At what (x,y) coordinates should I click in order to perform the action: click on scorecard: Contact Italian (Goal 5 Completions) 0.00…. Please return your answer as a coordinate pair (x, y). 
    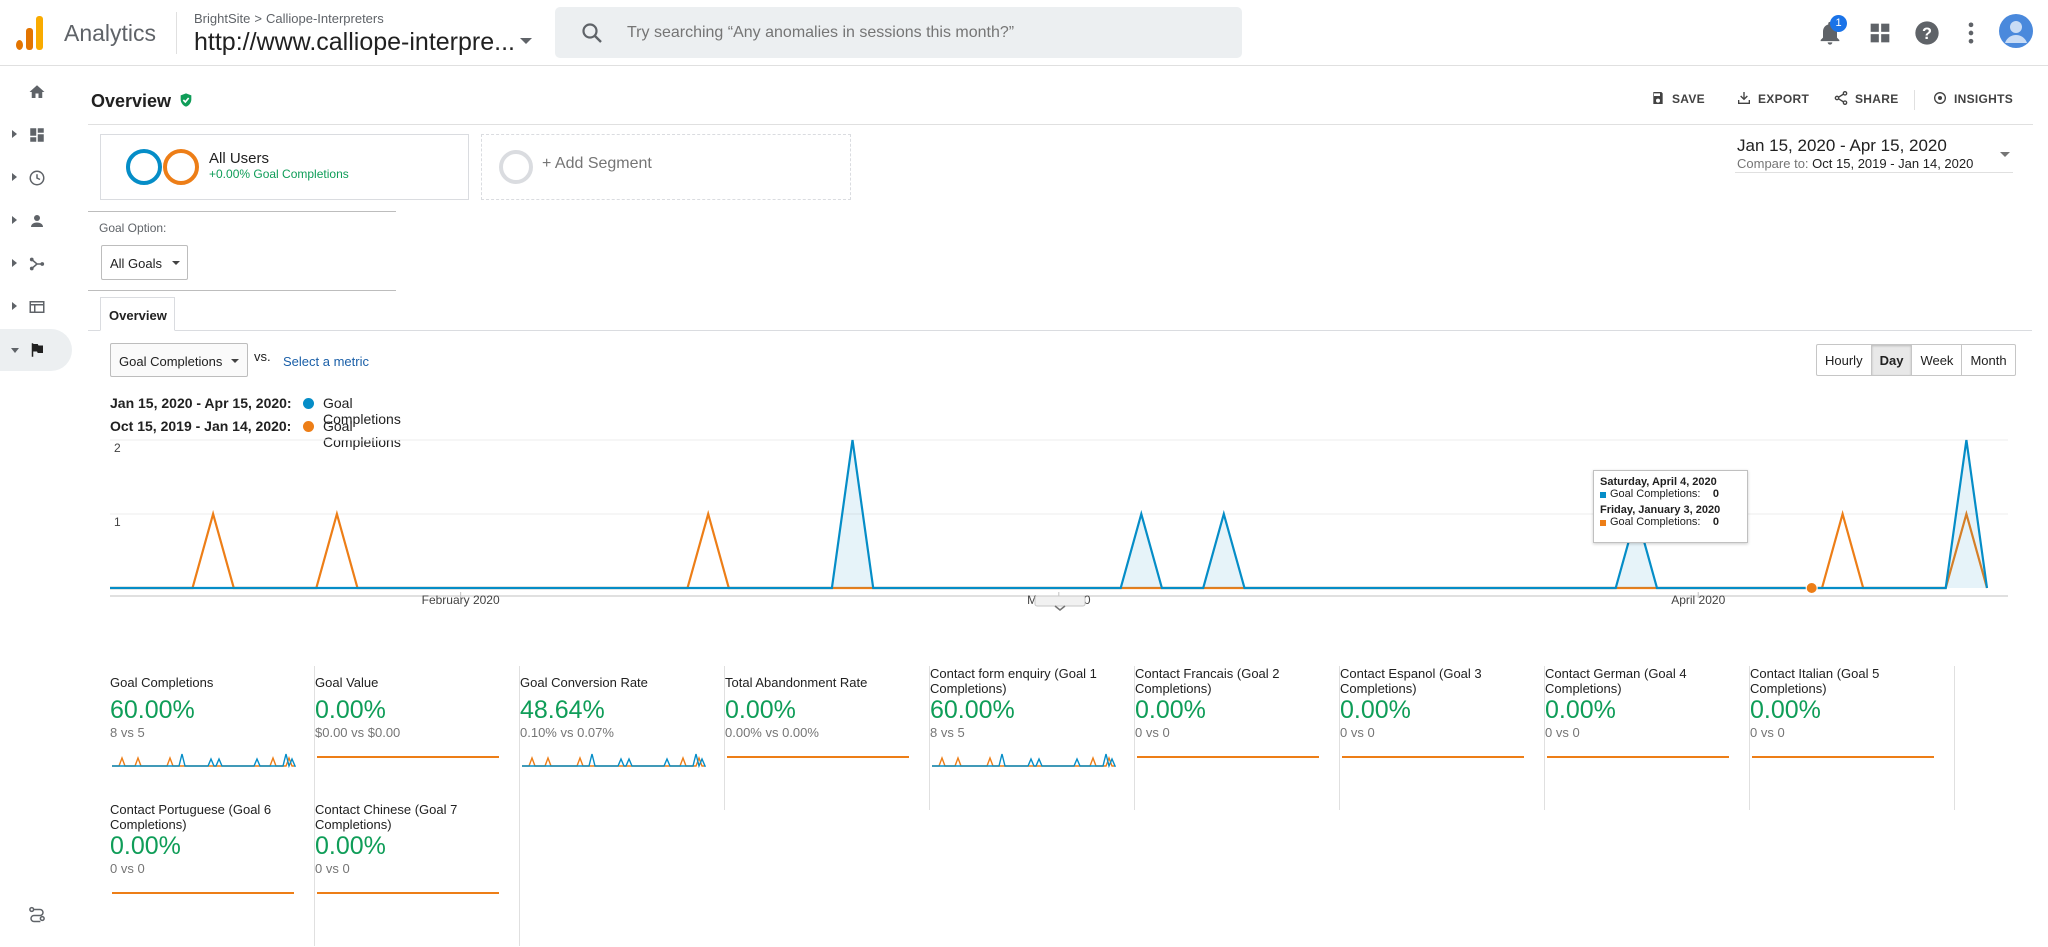
    Looking at the image, I should click on (1852, 738).